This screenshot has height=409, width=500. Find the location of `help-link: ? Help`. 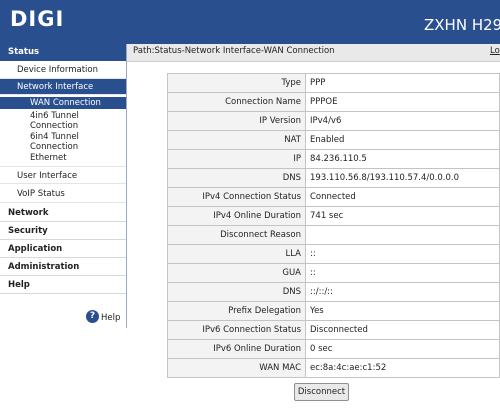

help-link: ? Help is located at coordinates (106, 318).